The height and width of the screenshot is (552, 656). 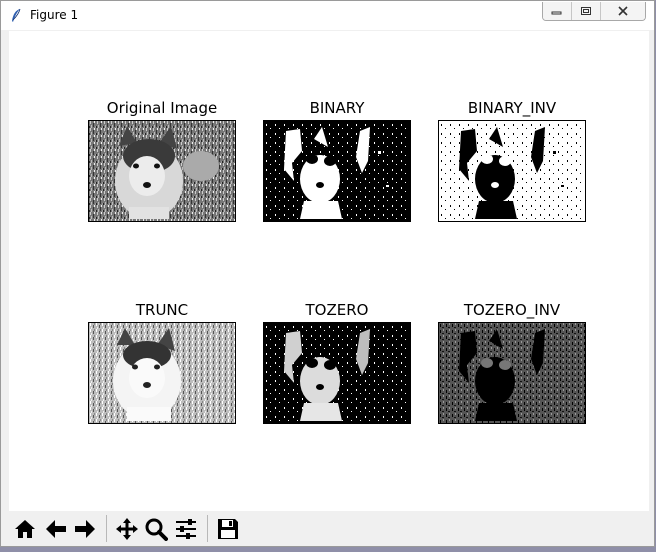 What do you see at coordinates (512, 373) in the screenshot?
I see `tozero-inv-image` at bounding box center [512, 373].